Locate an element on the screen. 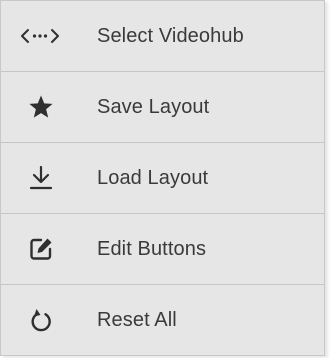  edit-pencil-icon is located at coordinates (49, 249).